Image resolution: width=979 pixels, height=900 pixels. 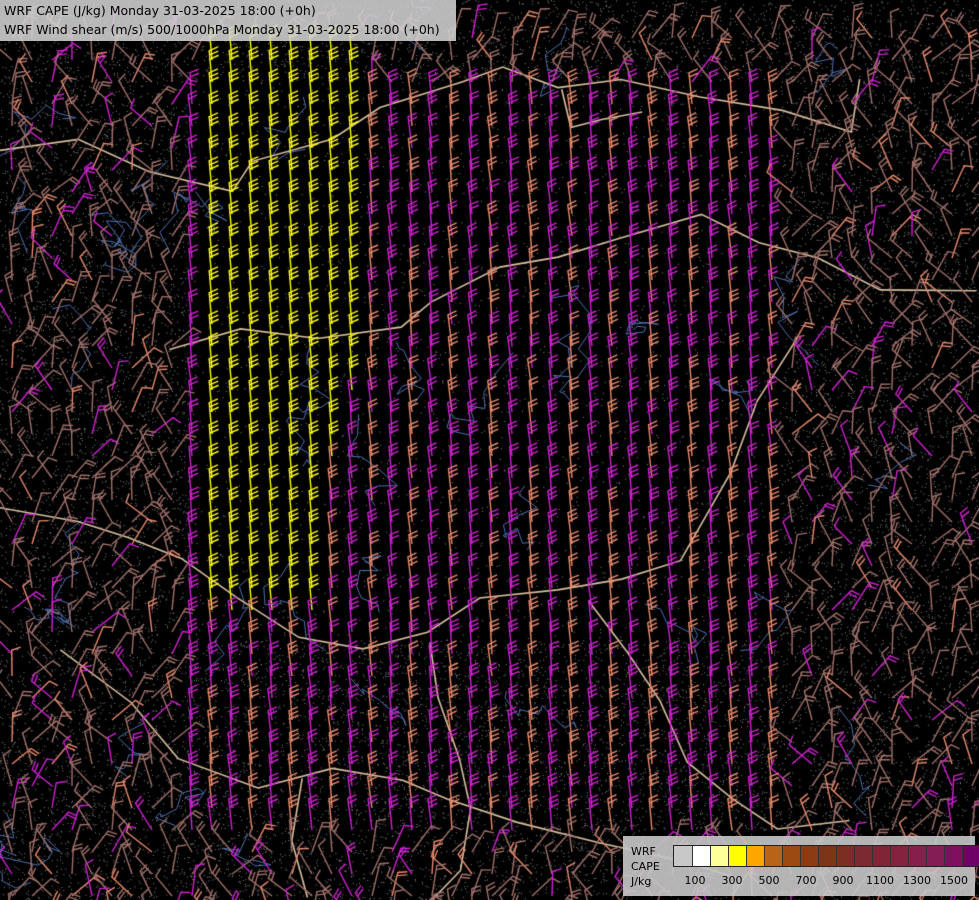 I want to click on legend-title: WRF CAPE J/kg, so click(x=645, y=866).